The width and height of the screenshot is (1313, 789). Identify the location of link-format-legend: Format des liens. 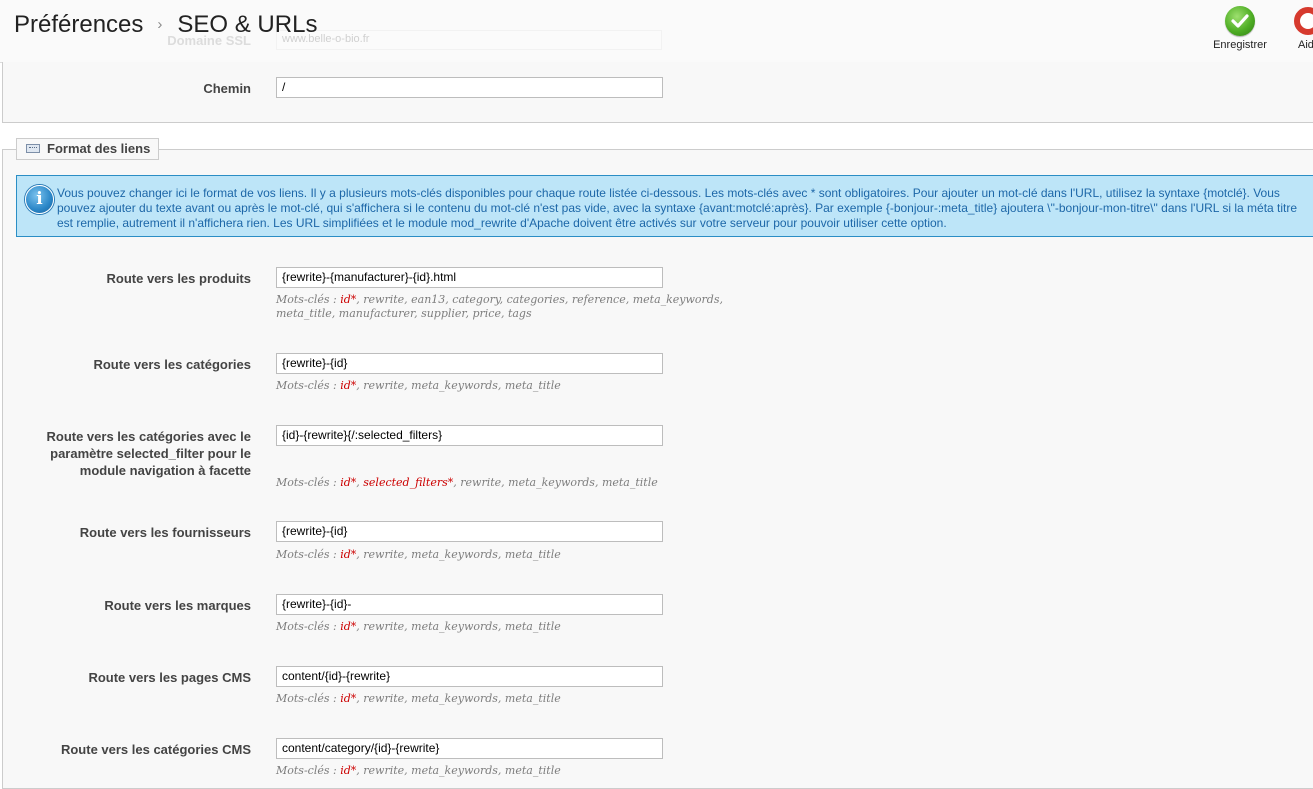
(87, 149).